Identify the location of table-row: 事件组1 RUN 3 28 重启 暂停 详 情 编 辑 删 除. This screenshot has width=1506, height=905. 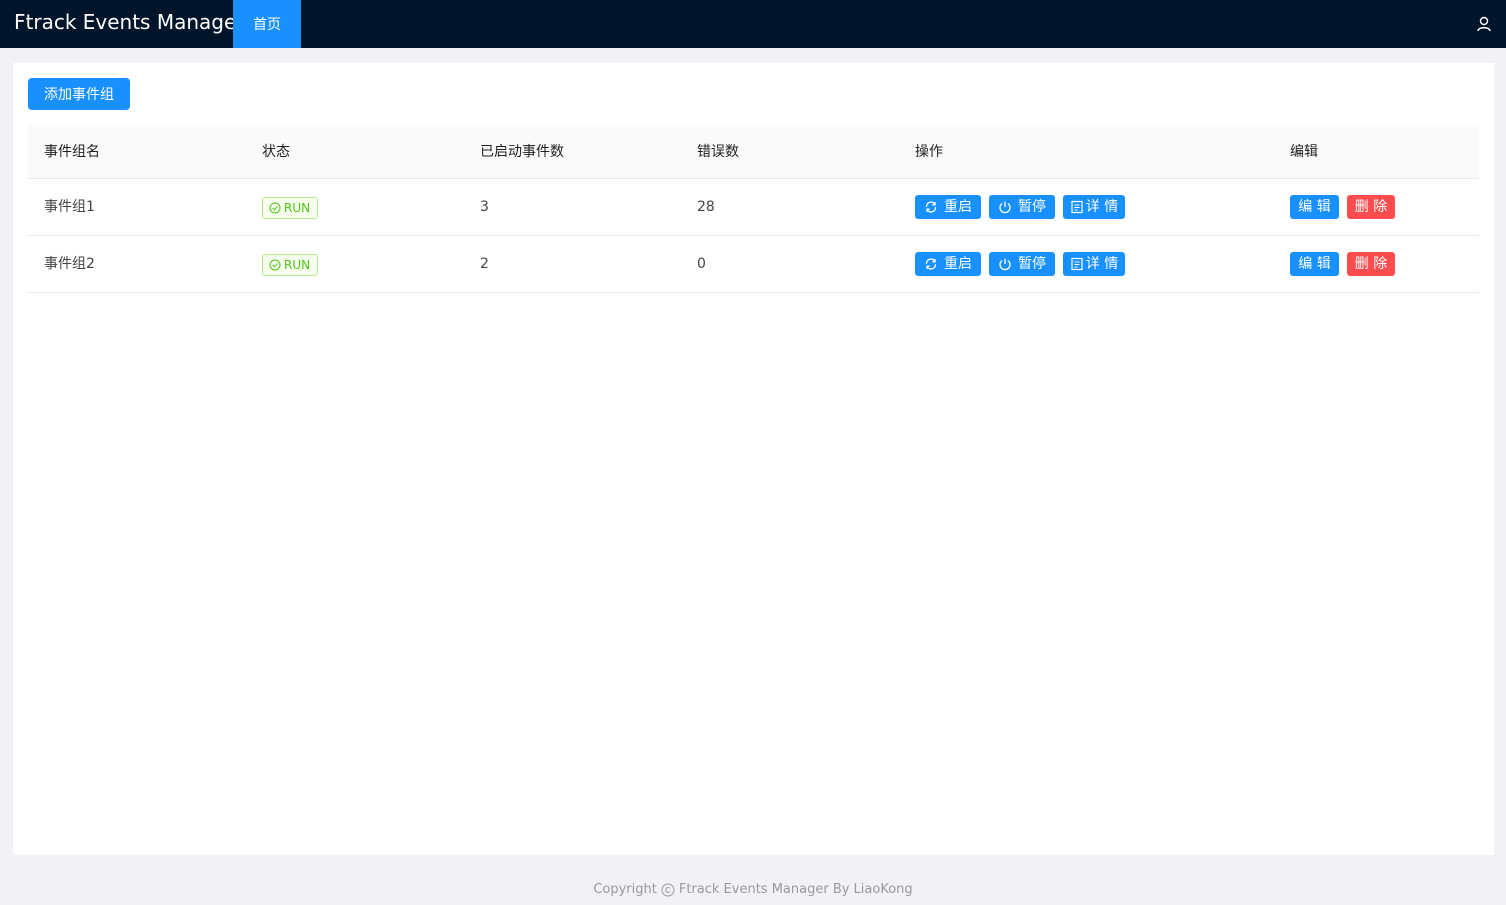
(753, 207).